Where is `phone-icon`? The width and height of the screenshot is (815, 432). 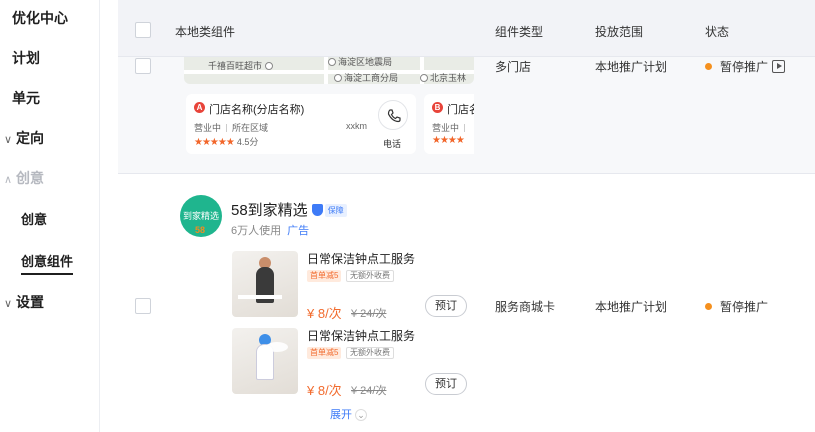 phone-icon is located at coordinates (394, 116).